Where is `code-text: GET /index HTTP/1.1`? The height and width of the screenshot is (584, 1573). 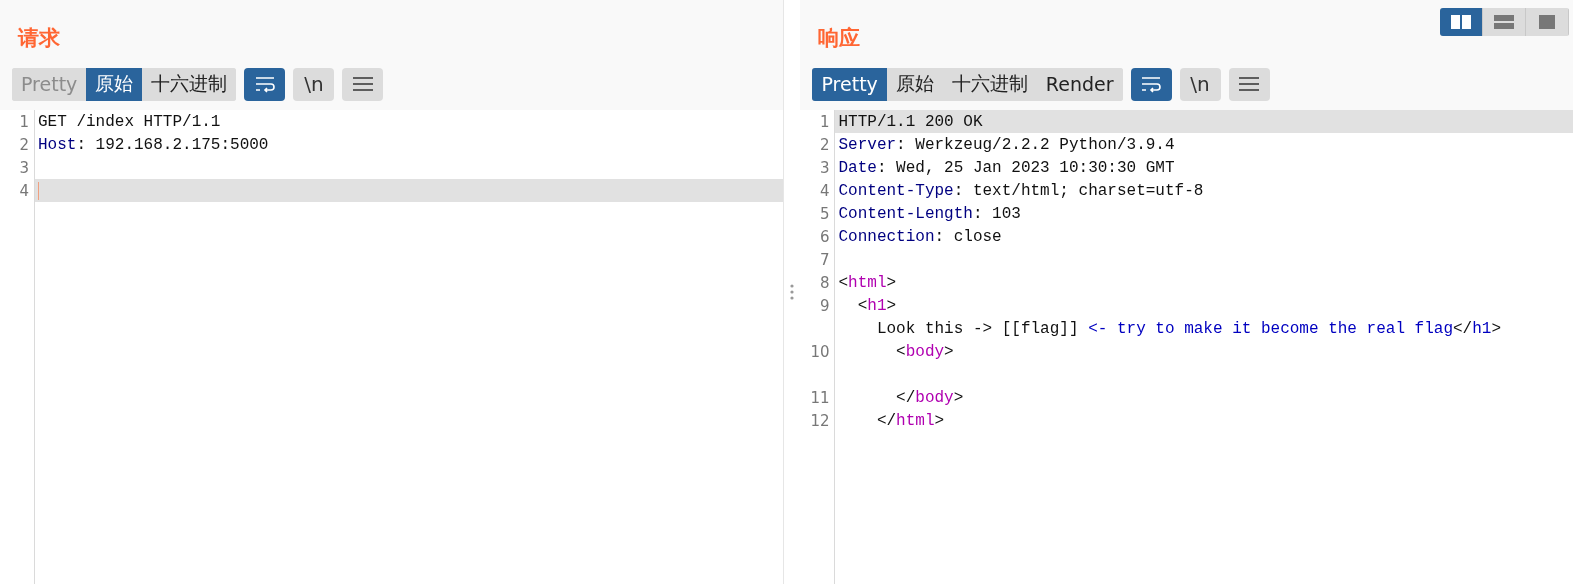 code-text: GET /index HTTP/1.1 is located at coordinates (129, 121).